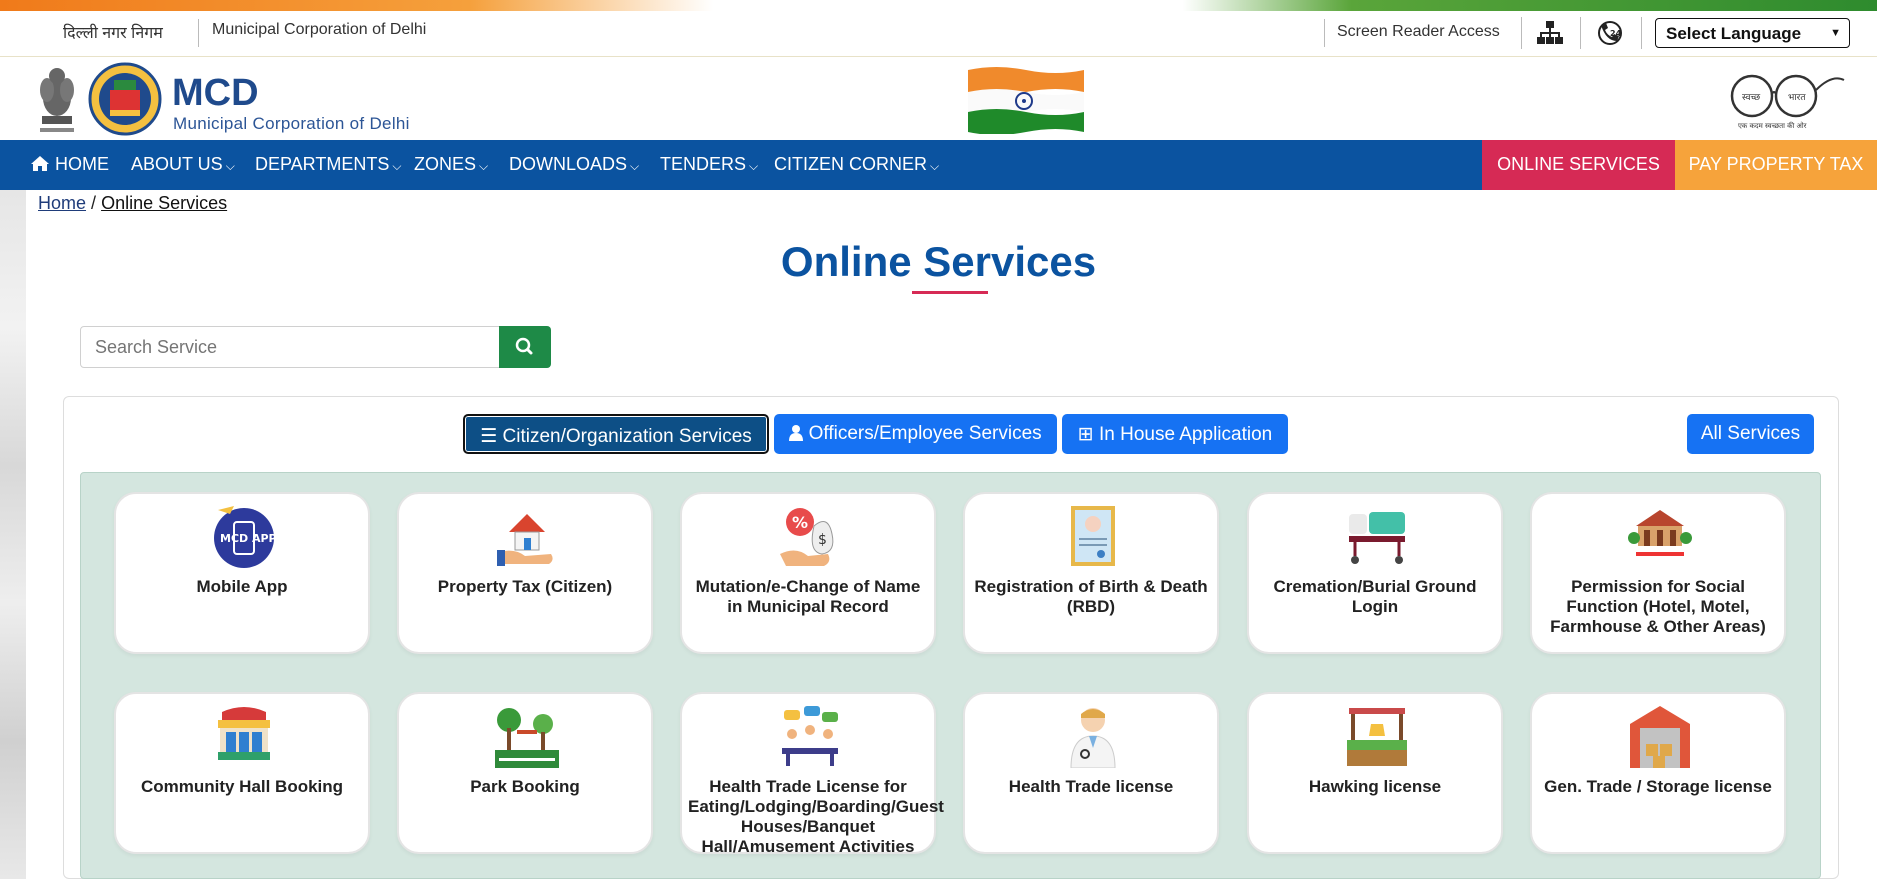 This screenshot has width=1877, height=879. Describe the element at coordinates (1797, 98) in the screenshot. I see `svg-text: भारत` at that location.